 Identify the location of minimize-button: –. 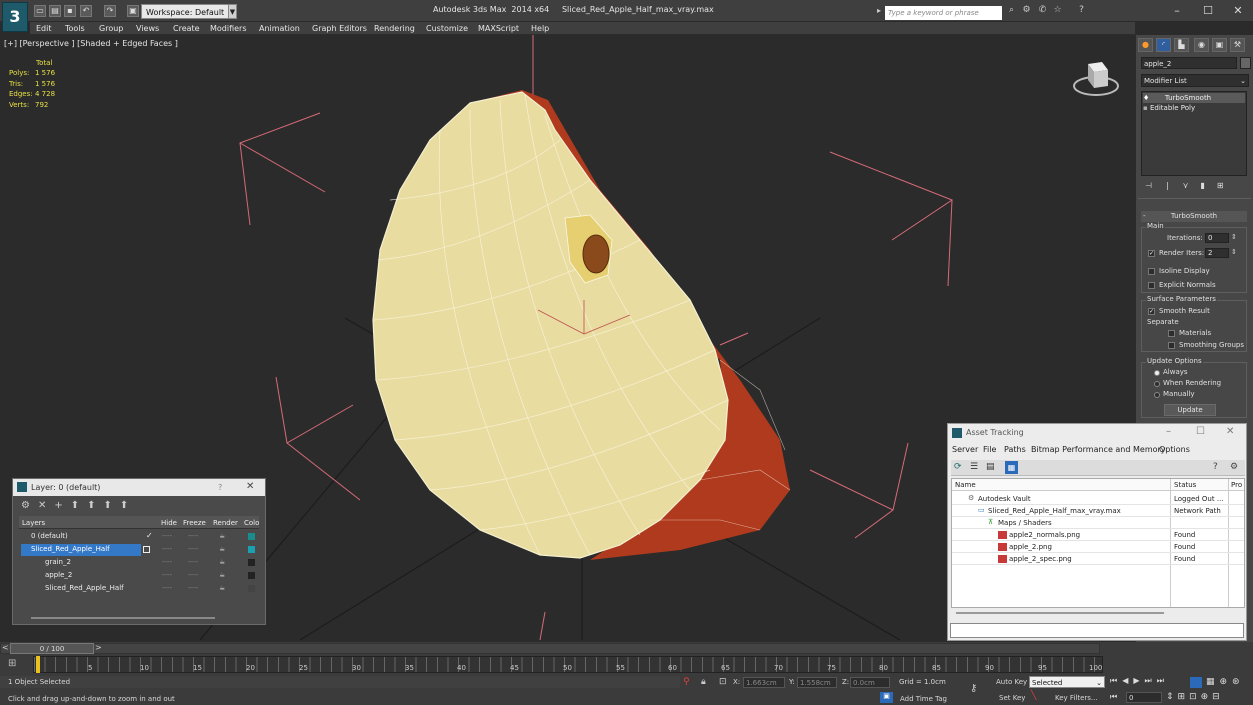
(1177, 10).